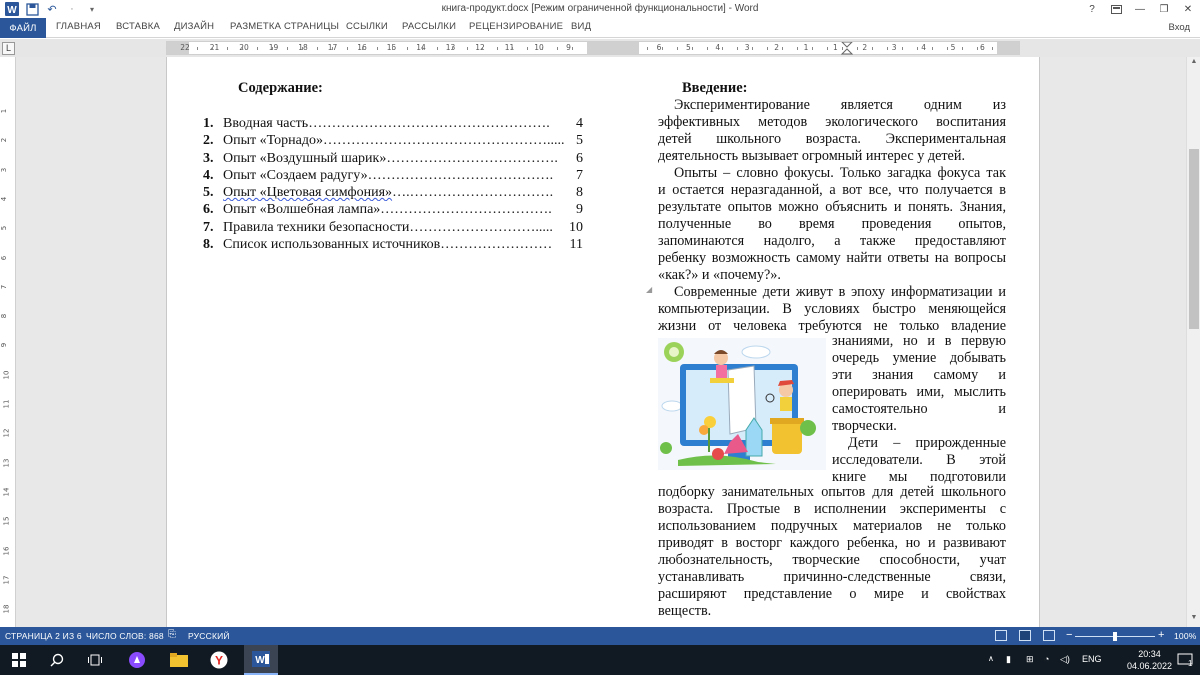 This screenshot has width=1200, height=675. Describe the element at coordinates (219, 660) in the screenshot. I see `yandex-browser-icon: Y` at that location.